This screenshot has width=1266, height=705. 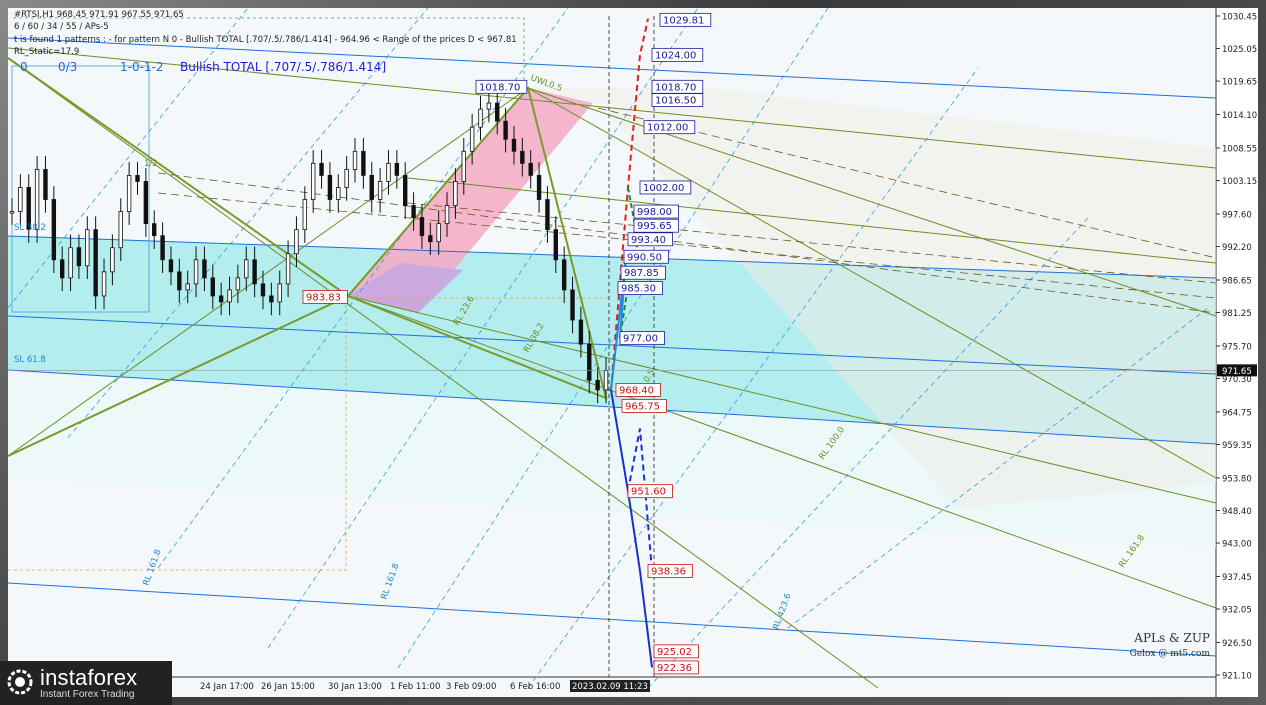 I want to click on x-tick-label-4: 3 Feb 09:00, so click(x=471, y=687).